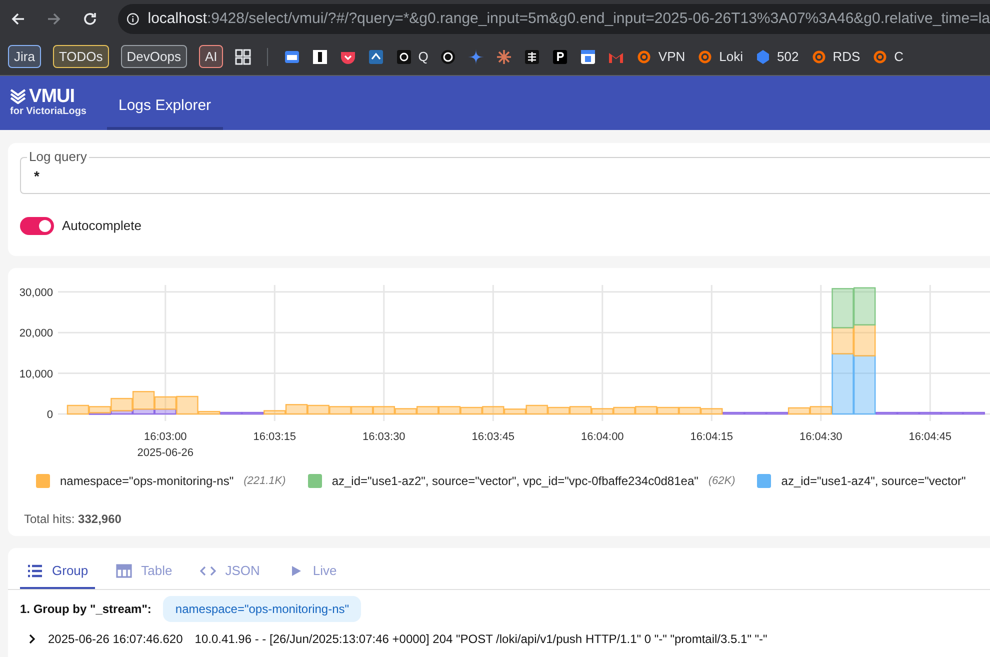 This screenshot has width=990, height=657. I want to click on bookmark-link: C, so click(888, 56).